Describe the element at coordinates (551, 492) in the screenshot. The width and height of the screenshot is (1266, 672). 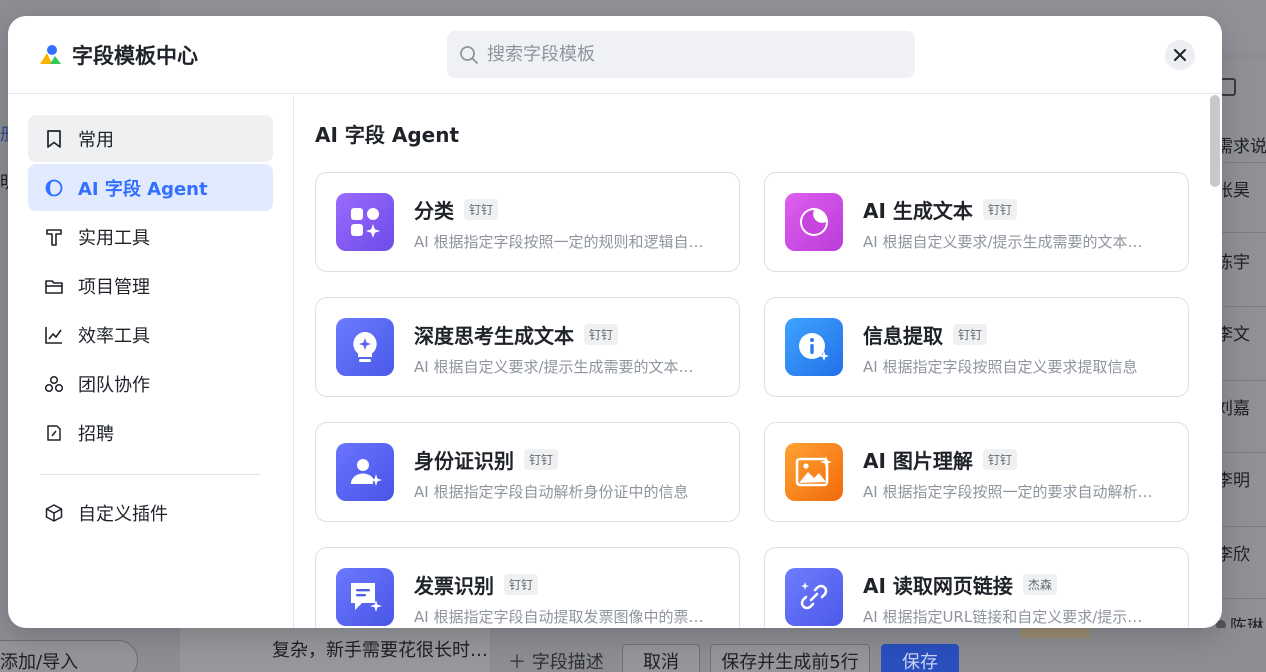
I see `card-description: AI 根据指定字段自动解析身份证中的信息` at that location.